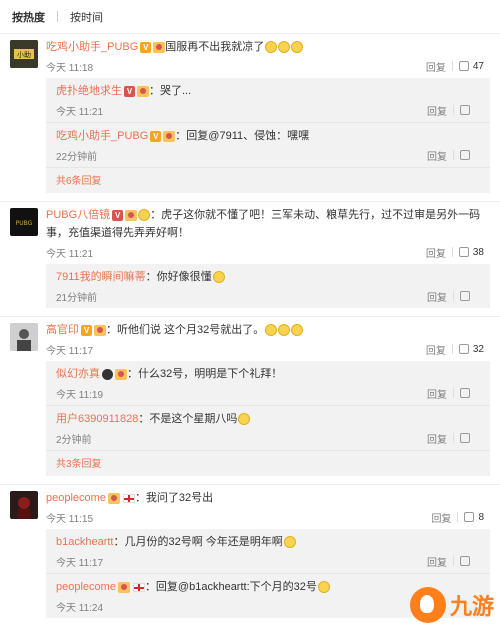  I want to click on comment-content: 吃鸡小助手_PUBG V 国服再不出我就凉了, so click(268, 47).